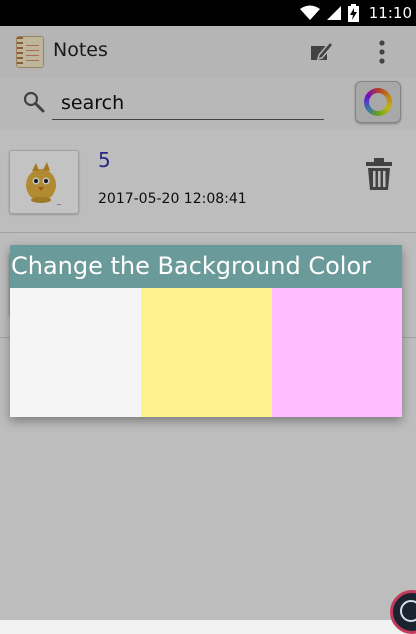 This screenshot has width=416, height=634. What do you see at coordinates (206, 266) in the screenshot?
I see `dialog-title: Change the Background Color` at bounding box center [206, 266].